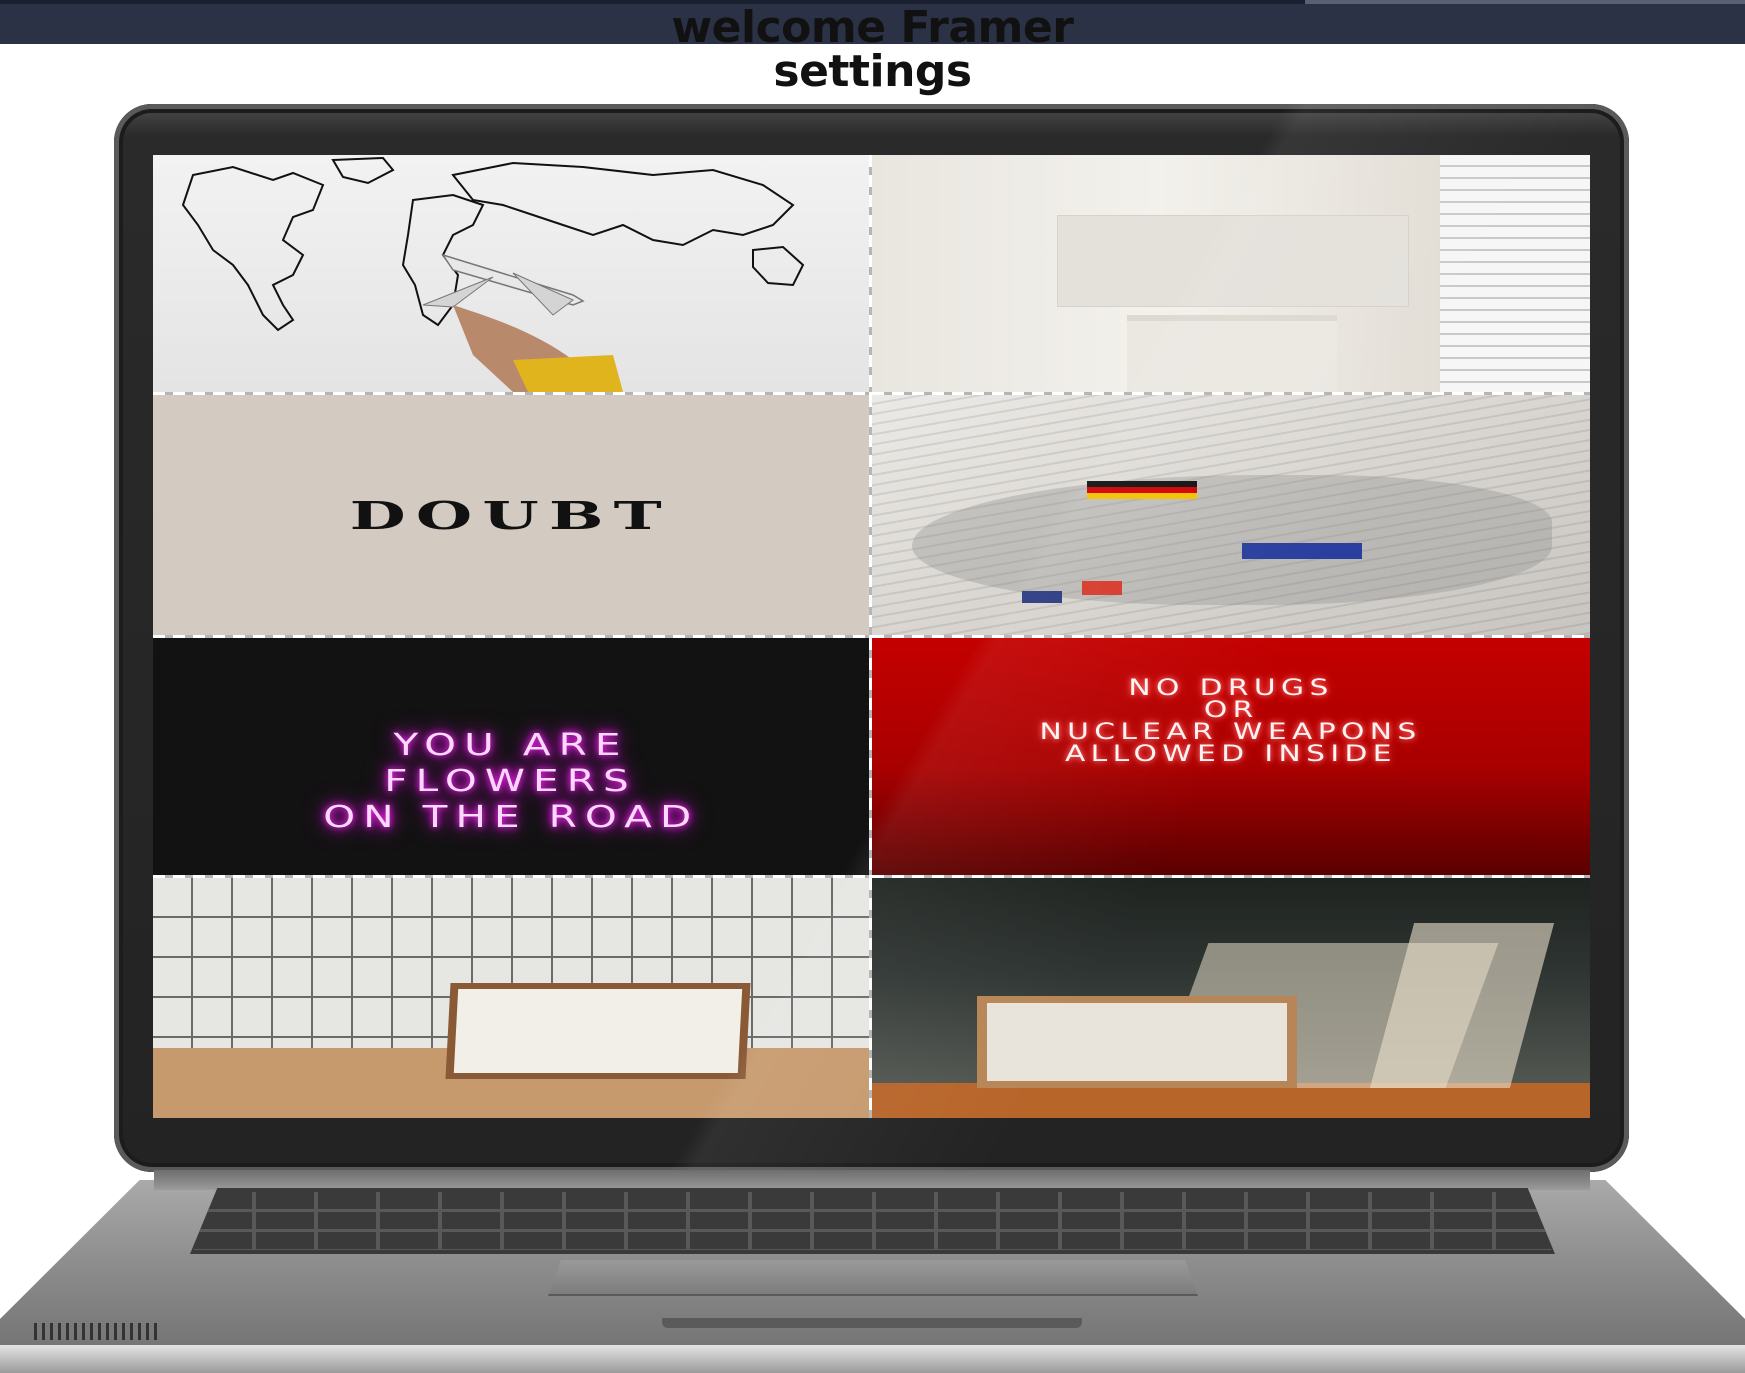 The height and width of the screenshot is (1373, 1745). Describe the element at coordinates (873, 1278) in the screenshot. I see `trackpad` at that location.